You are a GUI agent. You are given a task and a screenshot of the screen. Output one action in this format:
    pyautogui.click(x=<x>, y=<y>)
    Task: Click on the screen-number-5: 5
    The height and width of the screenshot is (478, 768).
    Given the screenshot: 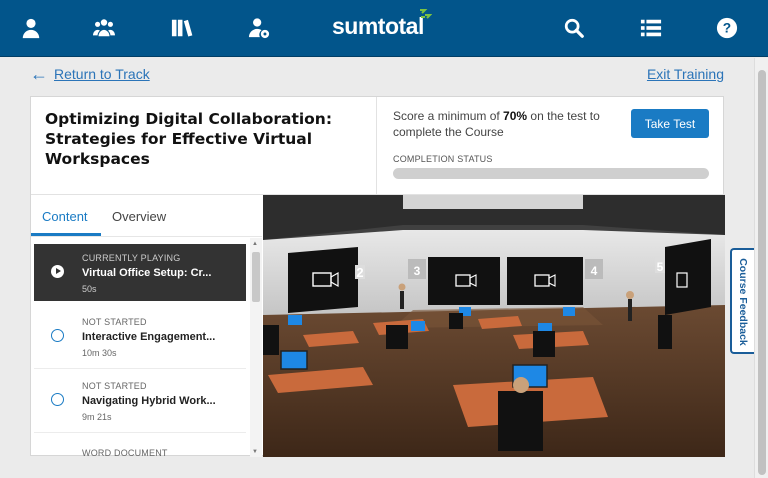 What is the action you would take?
    pyautogui.click(x=660, y=267)
    